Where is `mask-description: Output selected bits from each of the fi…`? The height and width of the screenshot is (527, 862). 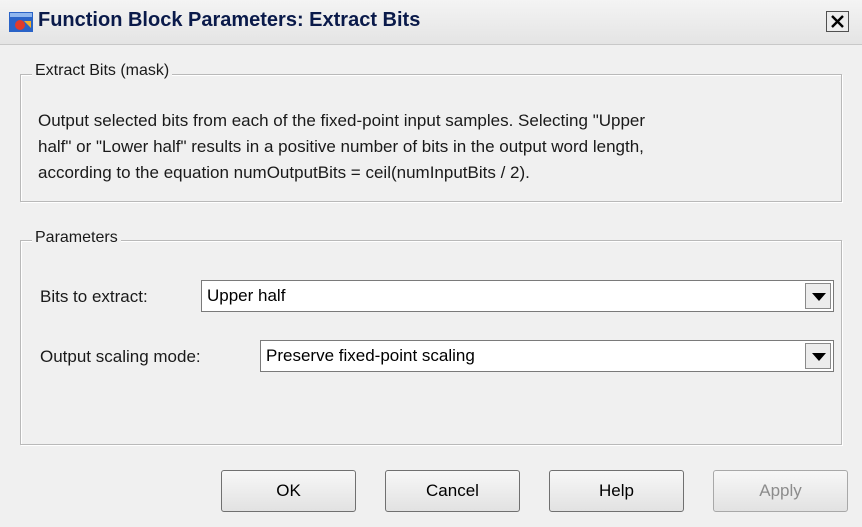
mask-description: Output selected bits from each of the fi… is located at coordinates (438, 147).